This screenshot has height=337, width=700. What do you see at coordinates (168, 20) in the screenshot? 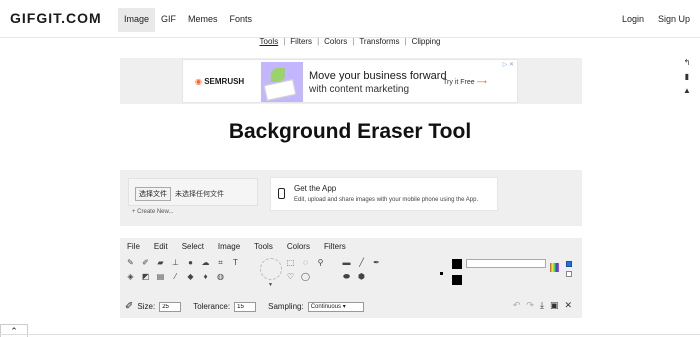
I see `nav-gif: GIF` at bounding box center [168, 20].